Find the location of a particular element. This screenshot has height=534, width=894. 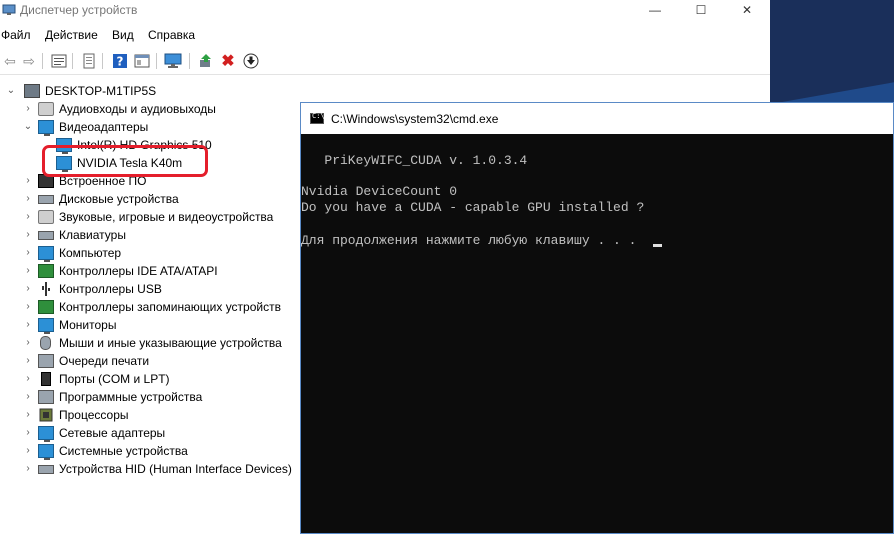

toolbar: ⇦ ⇨ ? ✖ is located at coordinates (385, 61).